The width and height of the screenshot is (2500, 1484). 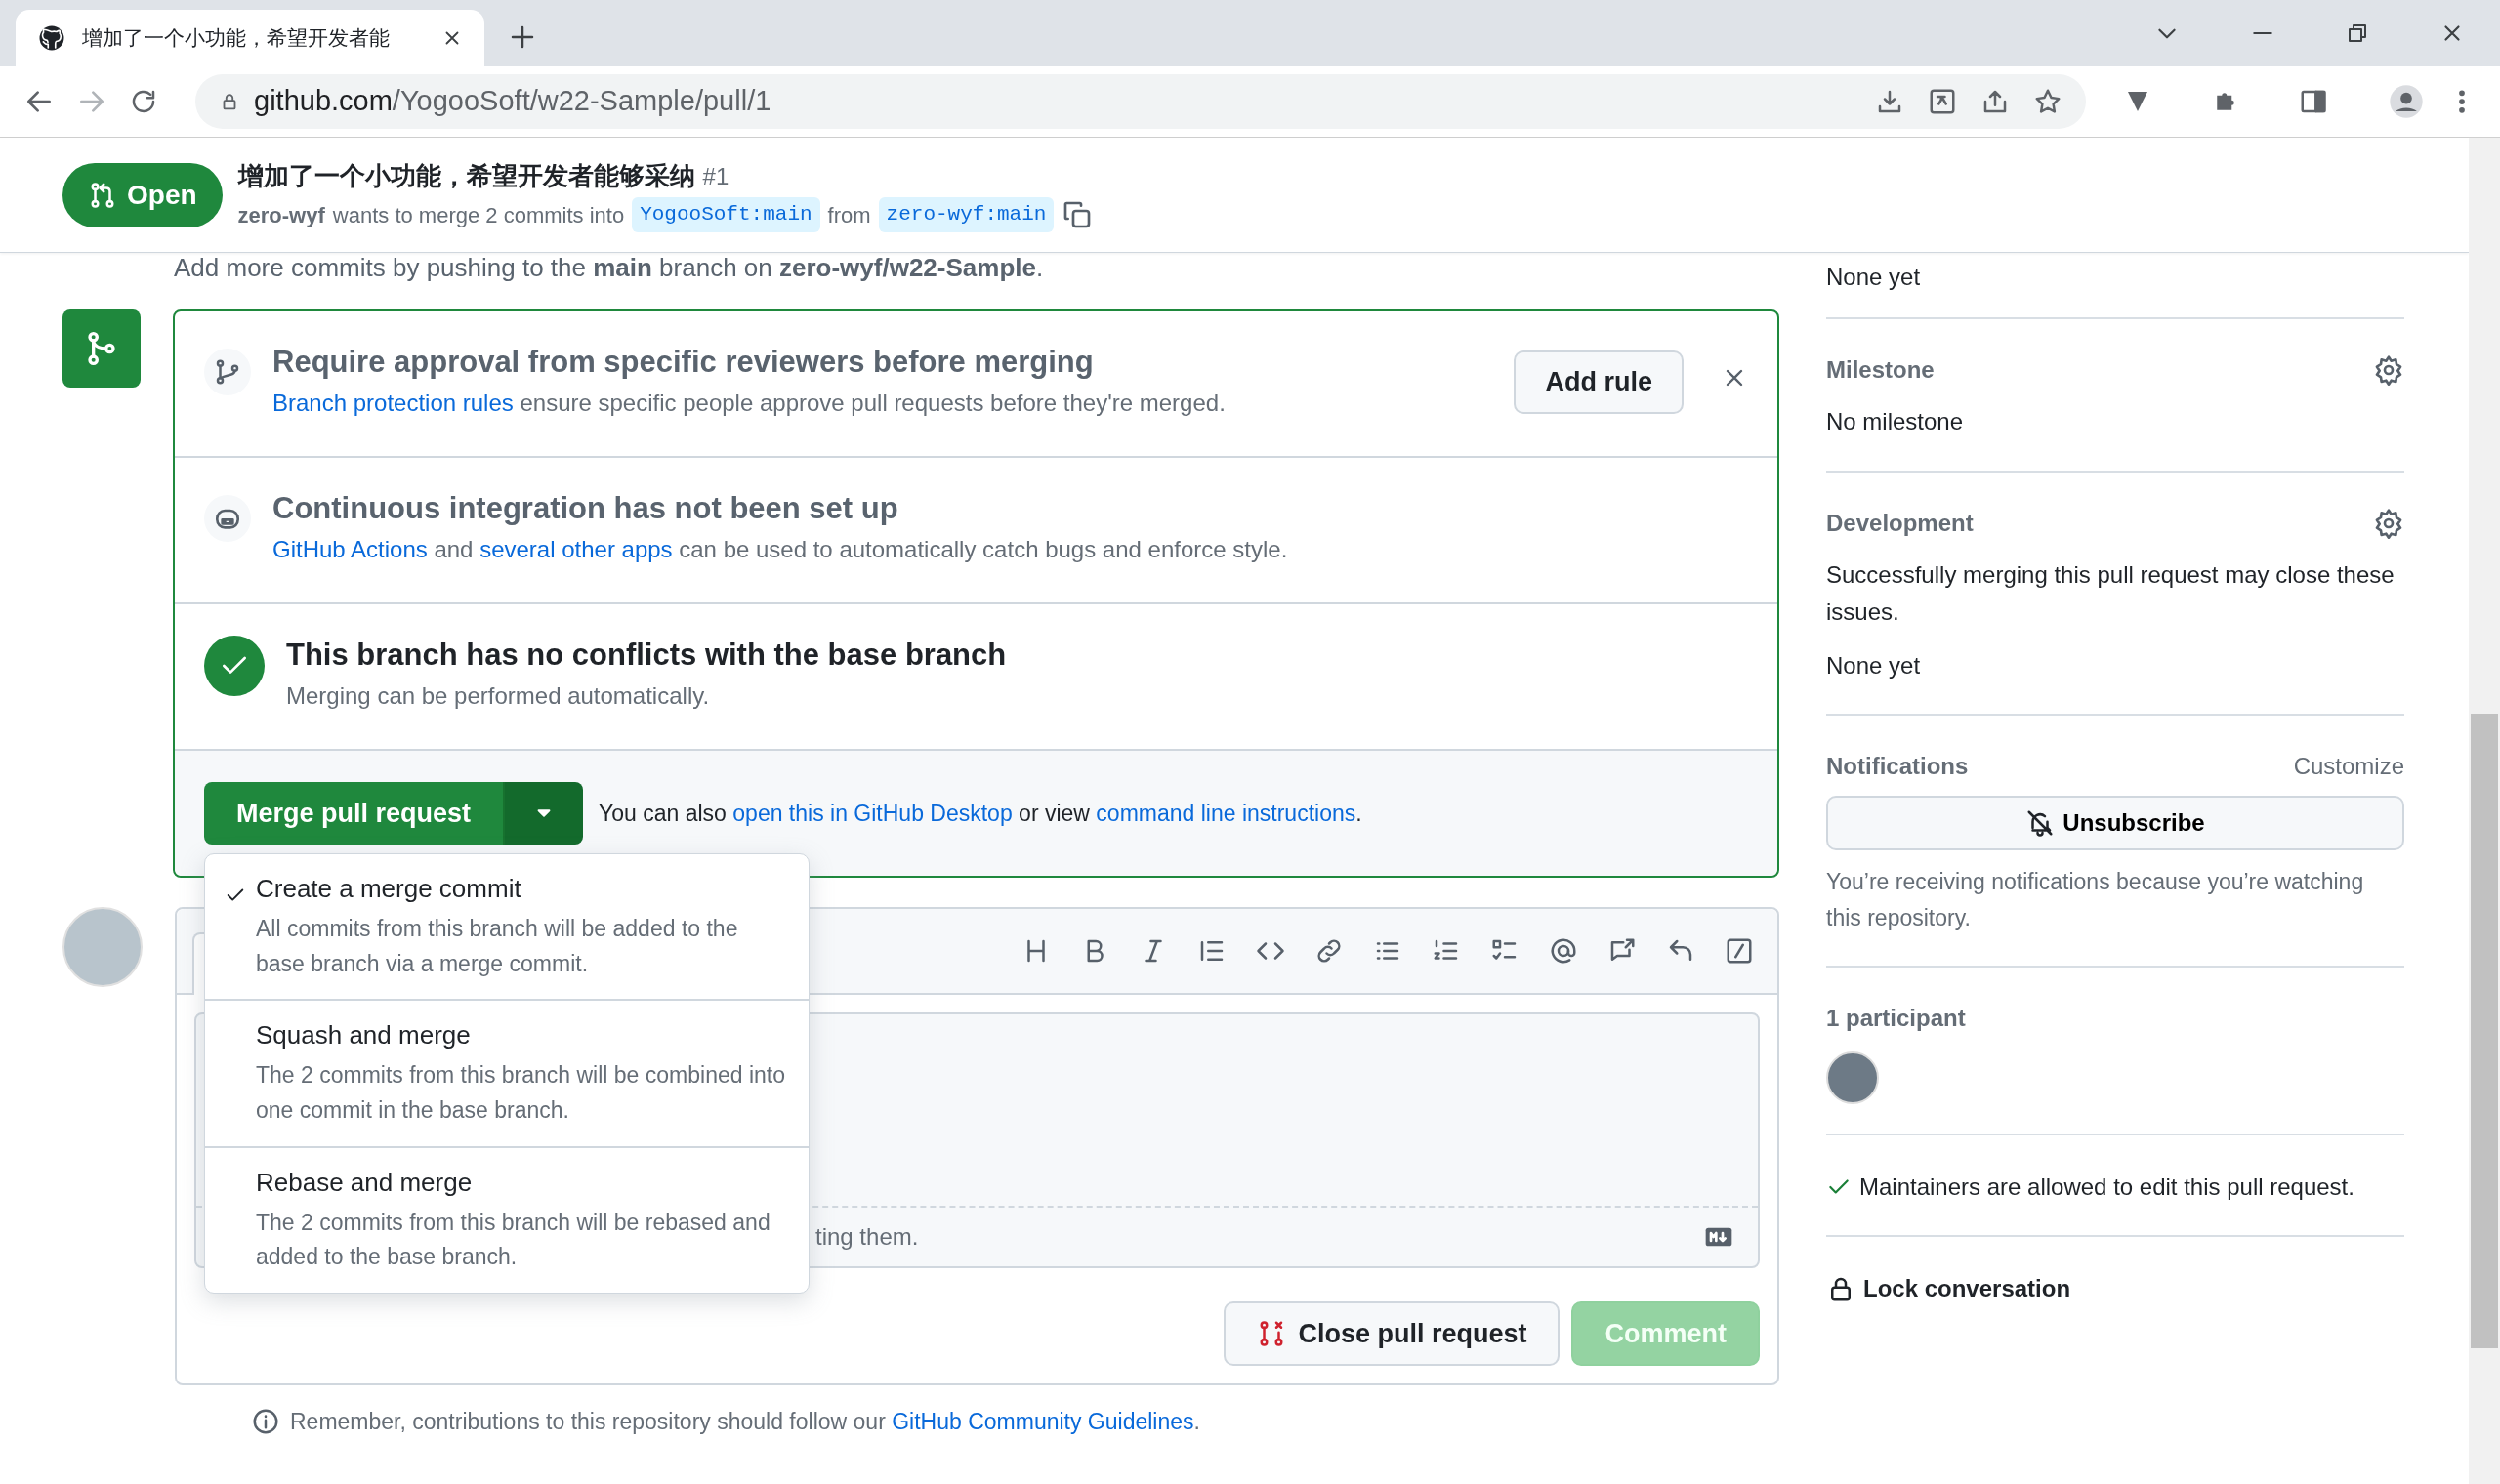 What do you see at coordinates (52, 38) in the screenshot?
I see `github-logo-icon` at bounding box center [52, 38].